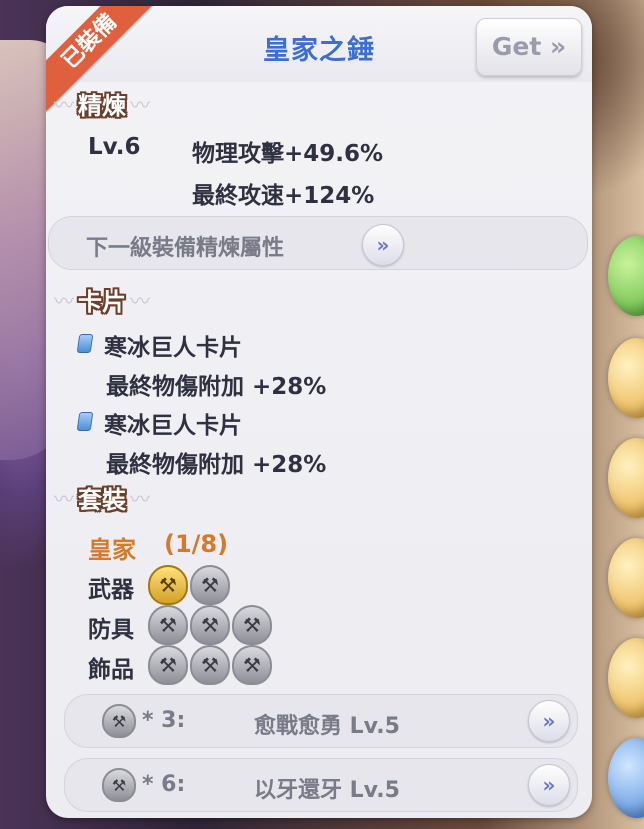 Image resolution: width=644 pixels, height=829 pixels. I want to click on set-row-armor-label: 防具, so click(111, 630).